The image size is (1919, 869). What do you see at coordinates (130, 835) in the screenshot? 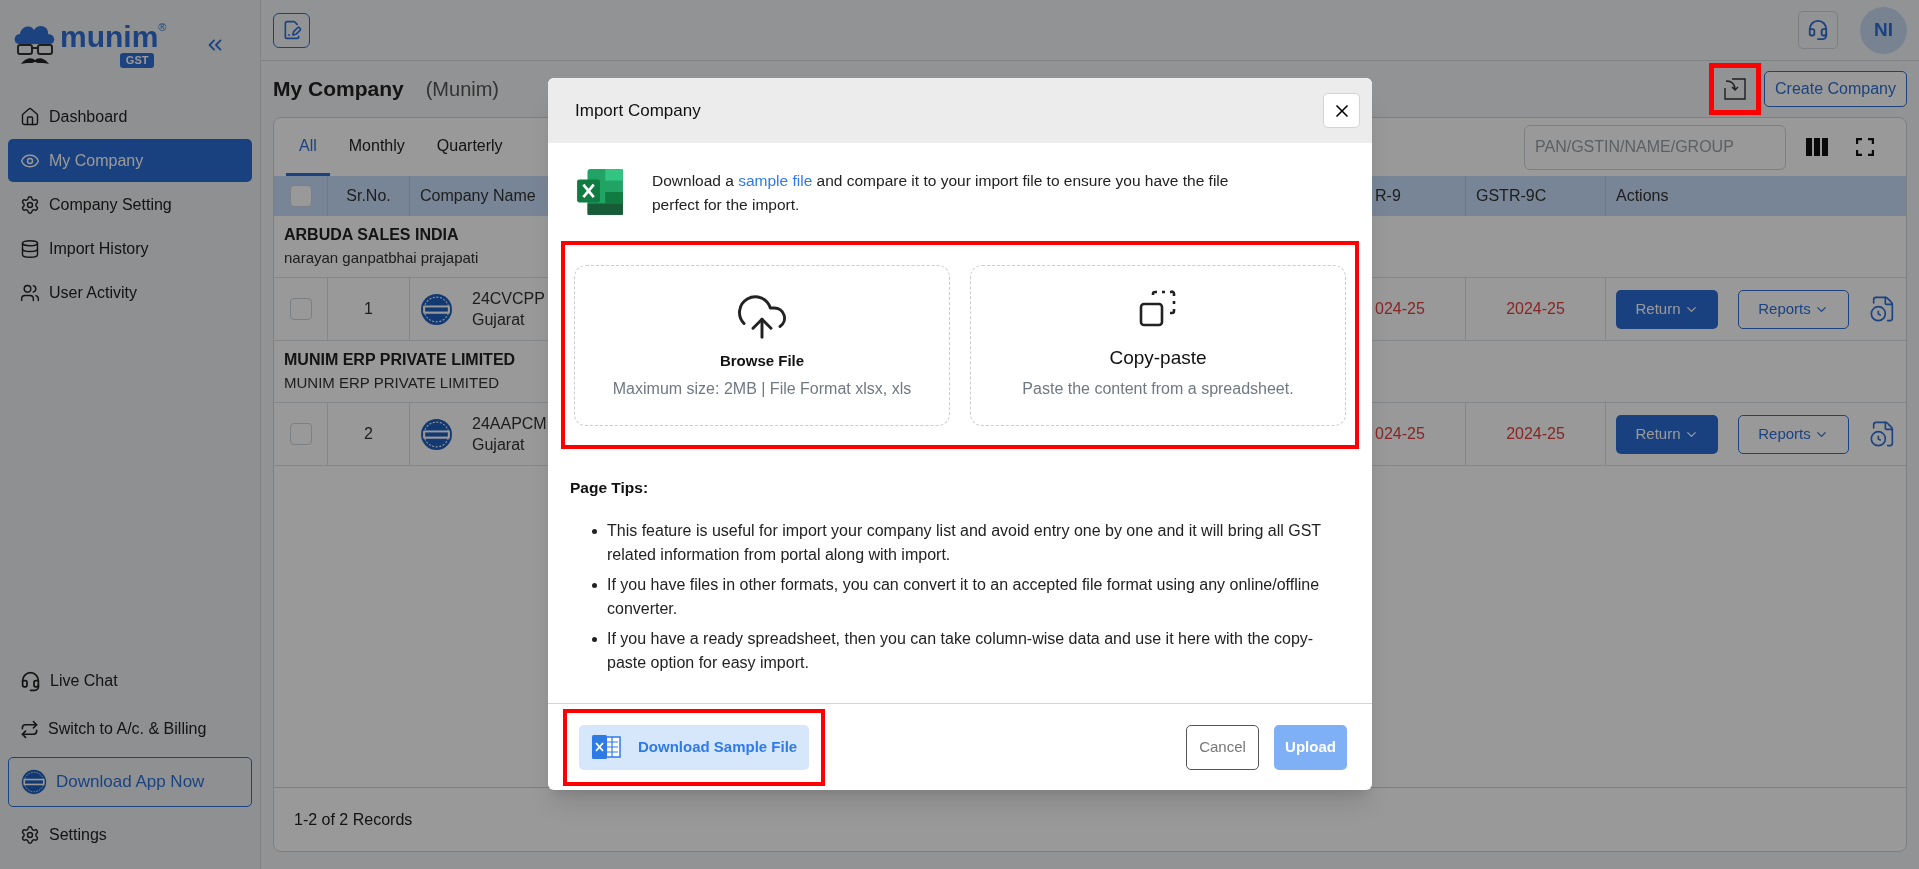
I see `sidebar-link: Settings` at bounding box center [130, 835].